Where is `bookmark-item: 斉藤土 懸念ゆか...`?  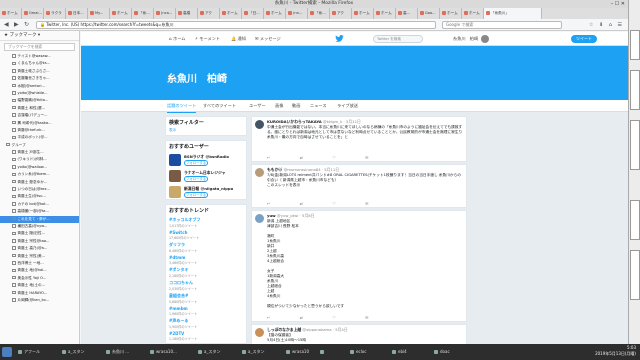 bookmark-item: 斉藤土 懸念ゆか... is located at coordinates (39, 182).